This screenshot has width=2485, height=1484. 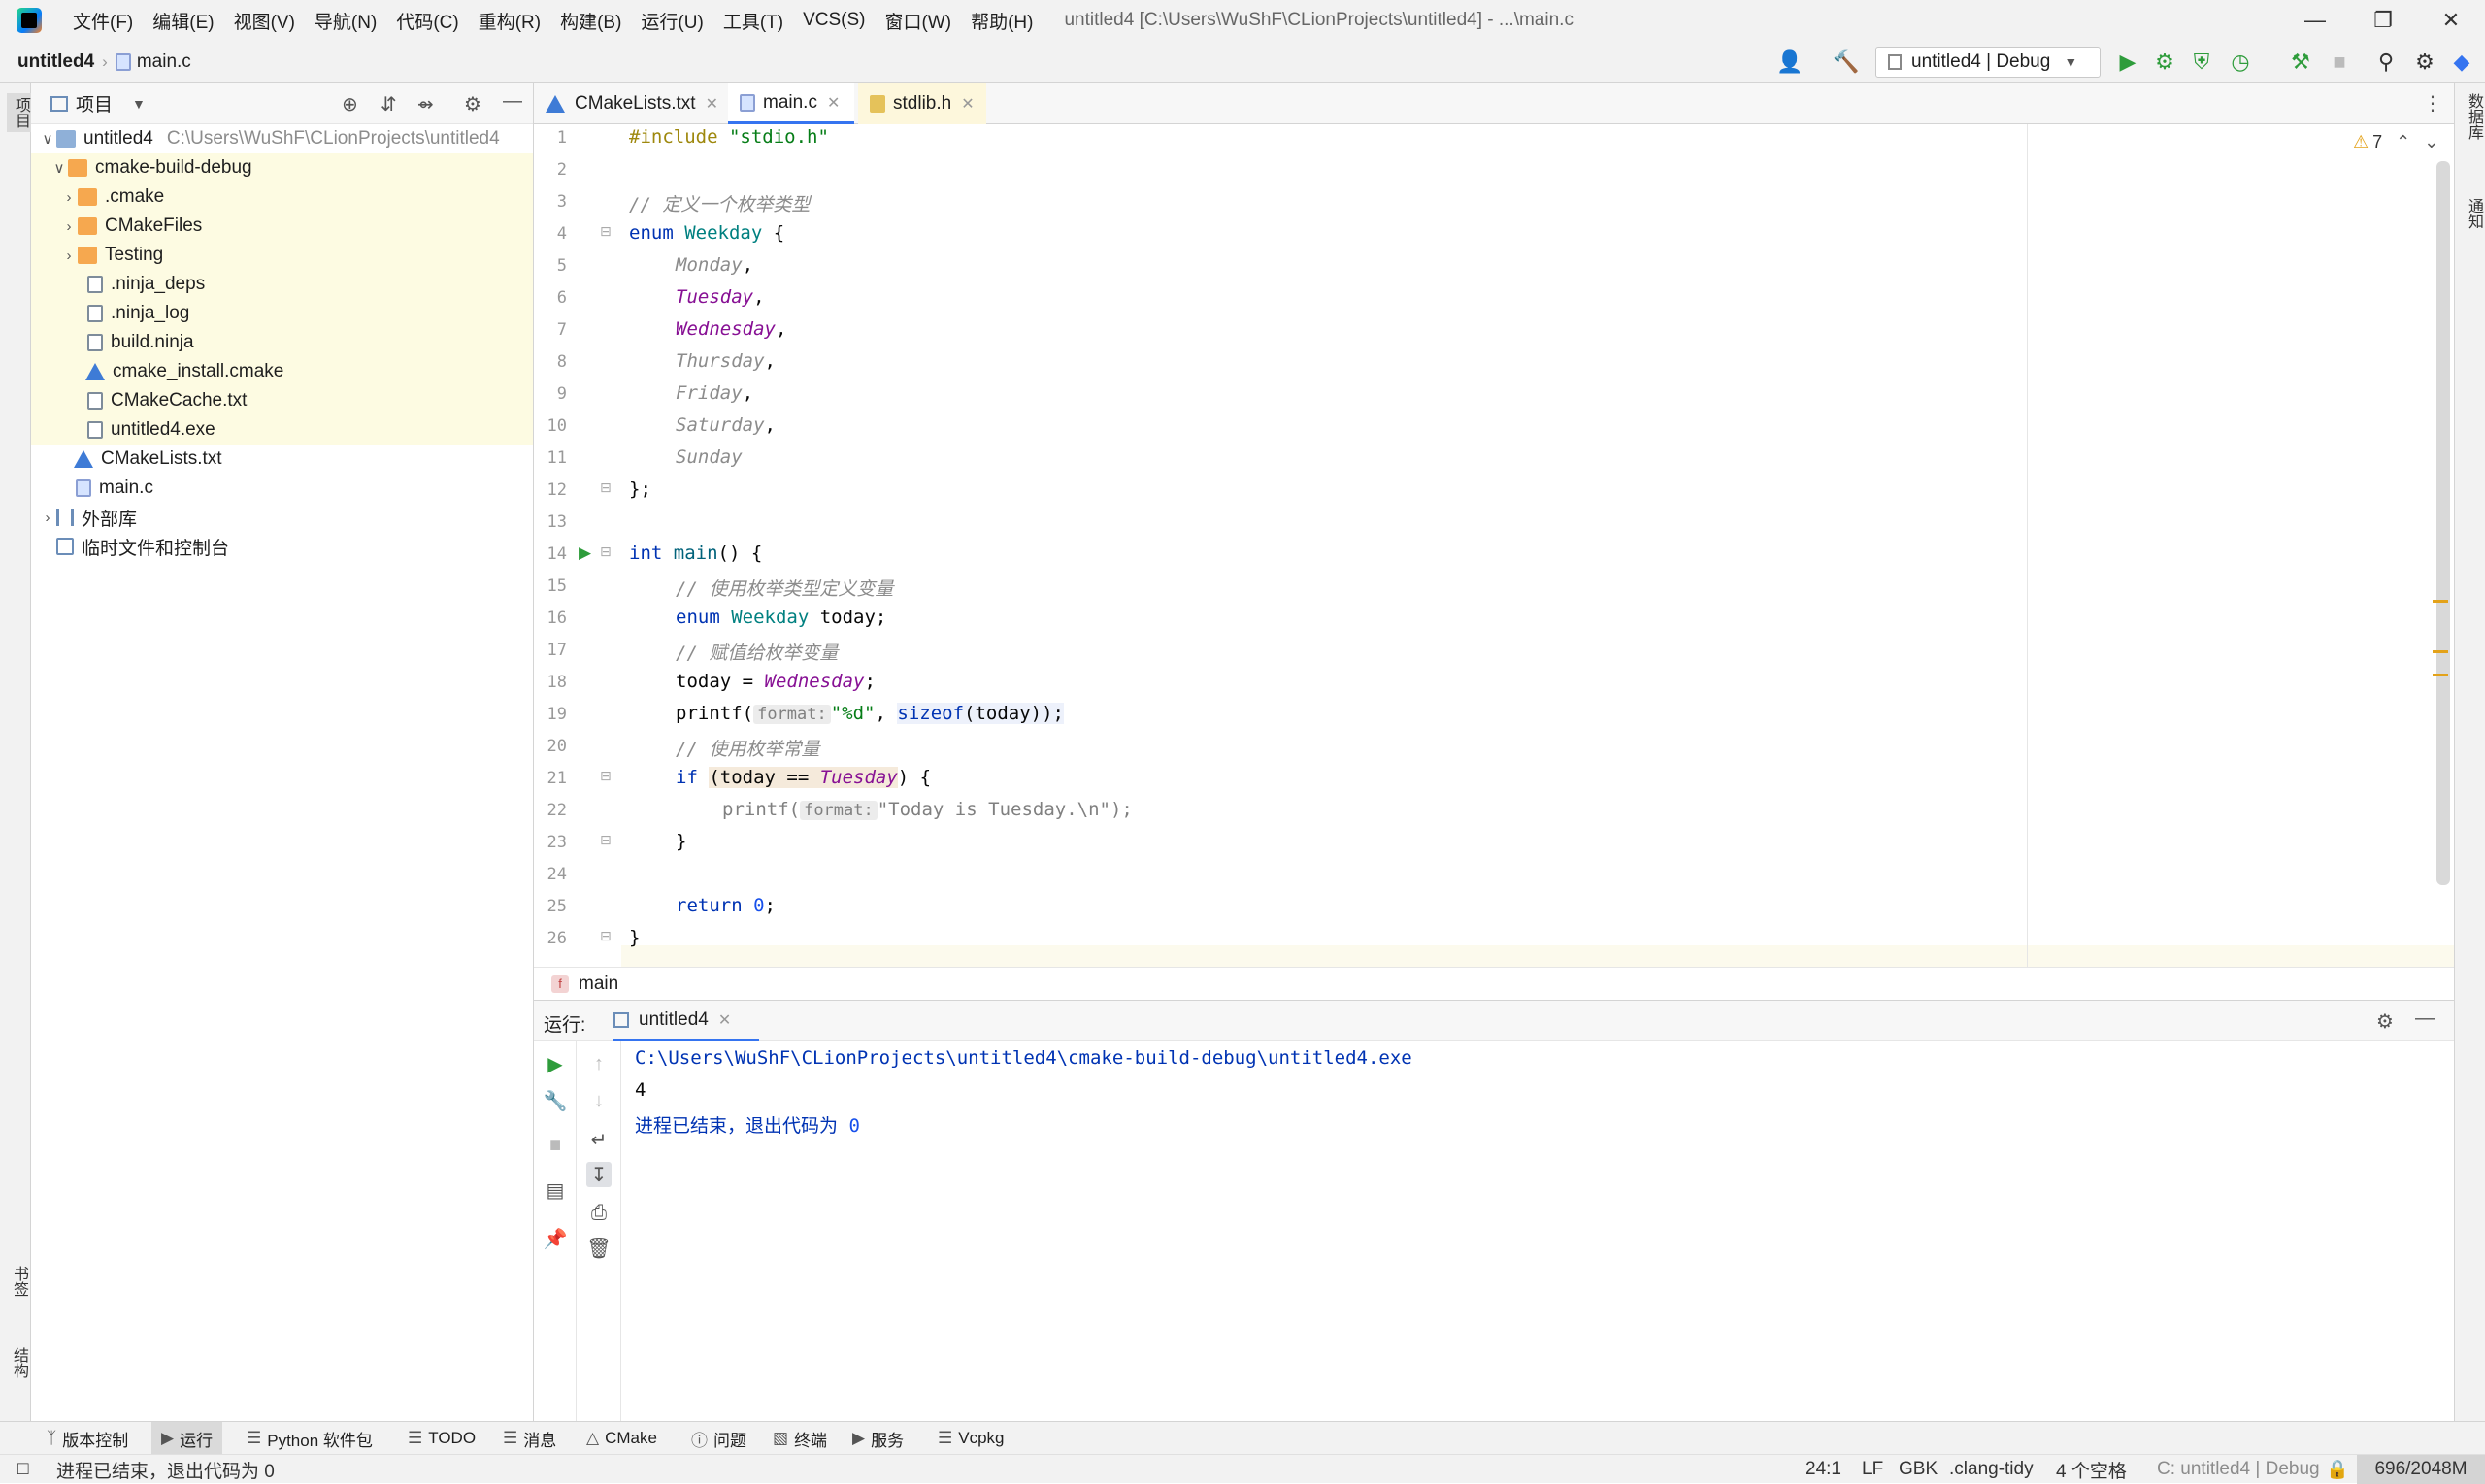 What do you see at coordinates (345, 21) in the screenshot?
I see `menu-navigate: 导航(N)` at bounding box center [345, 21].